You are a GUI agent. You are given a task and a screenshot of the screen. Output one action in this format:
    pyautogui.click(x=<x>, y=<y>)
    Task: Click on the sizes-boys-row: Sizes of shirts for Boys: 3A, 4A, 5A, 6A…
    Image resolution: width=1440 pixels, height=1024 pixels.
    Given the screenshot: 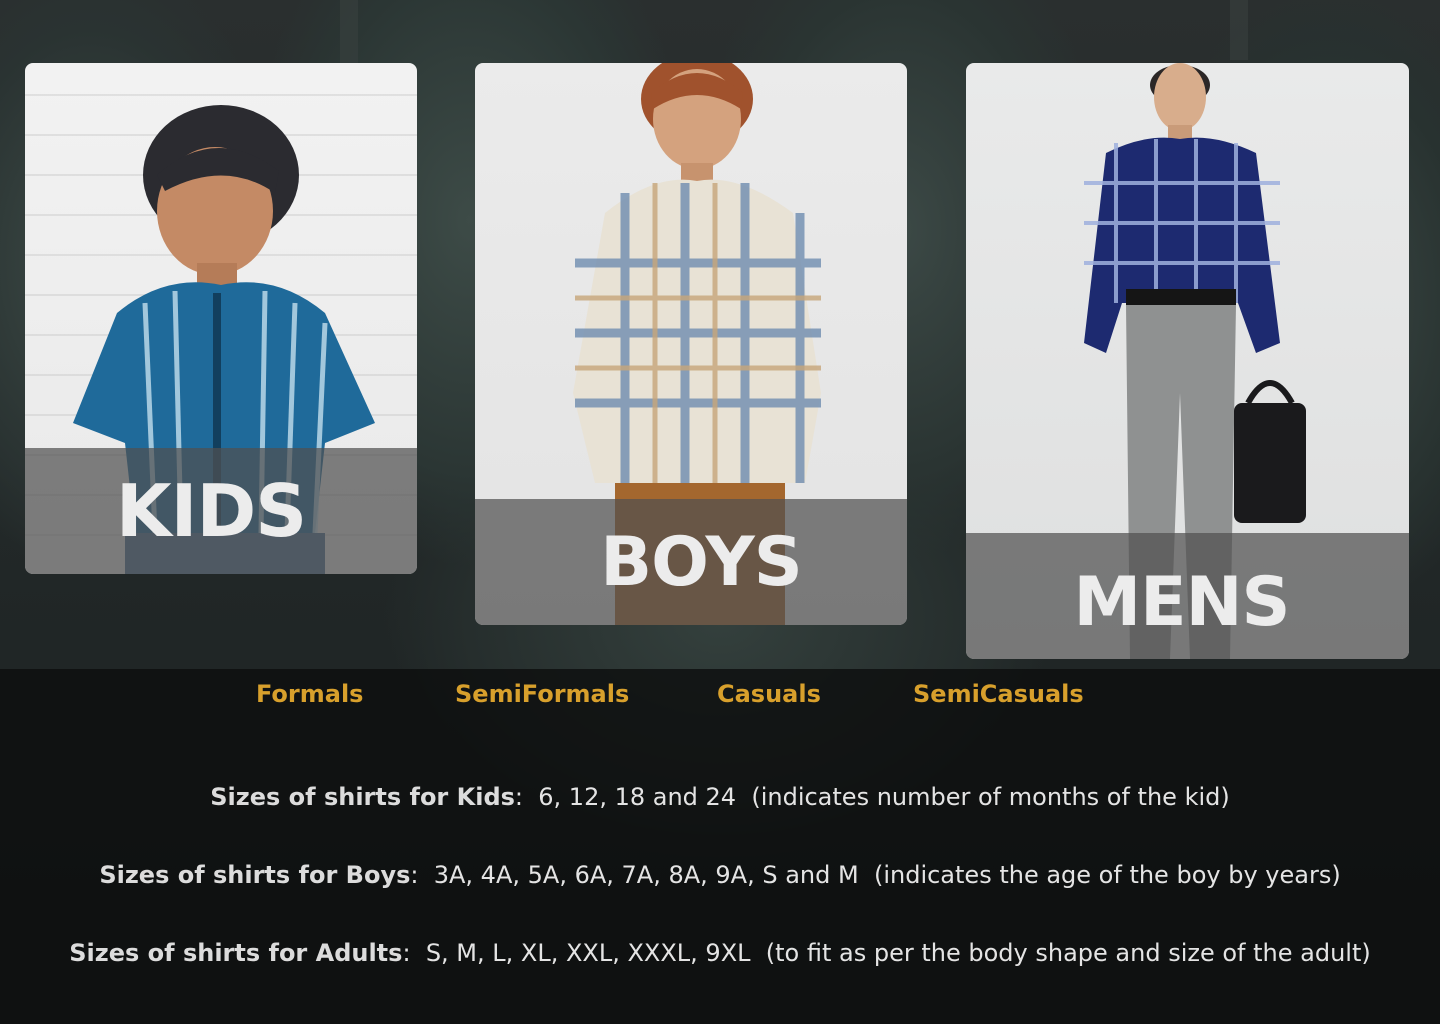 What is the action you would take?
    pyautogui.click(x=720, y=875)
    